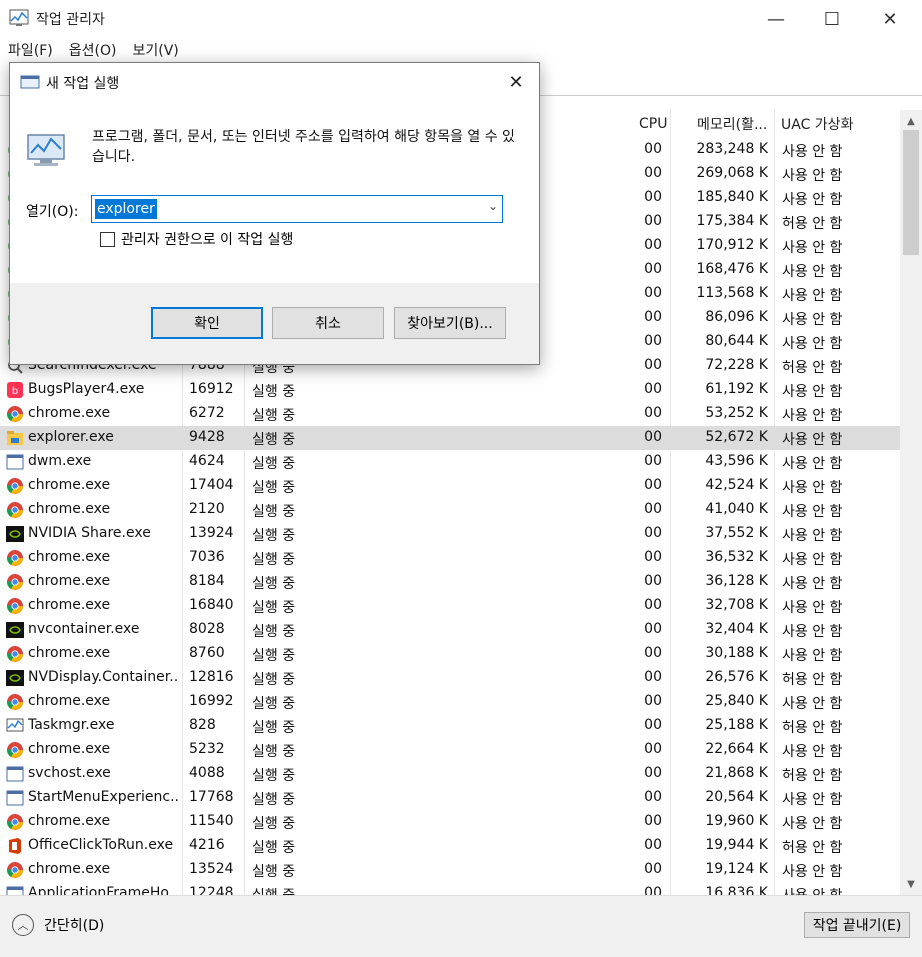 This screenshot has width=922, height=957. What do you see at coordinates (30, 50) in the screenshot?
I see `menu-file: 파일(F)` at bounding box center [30, 50].